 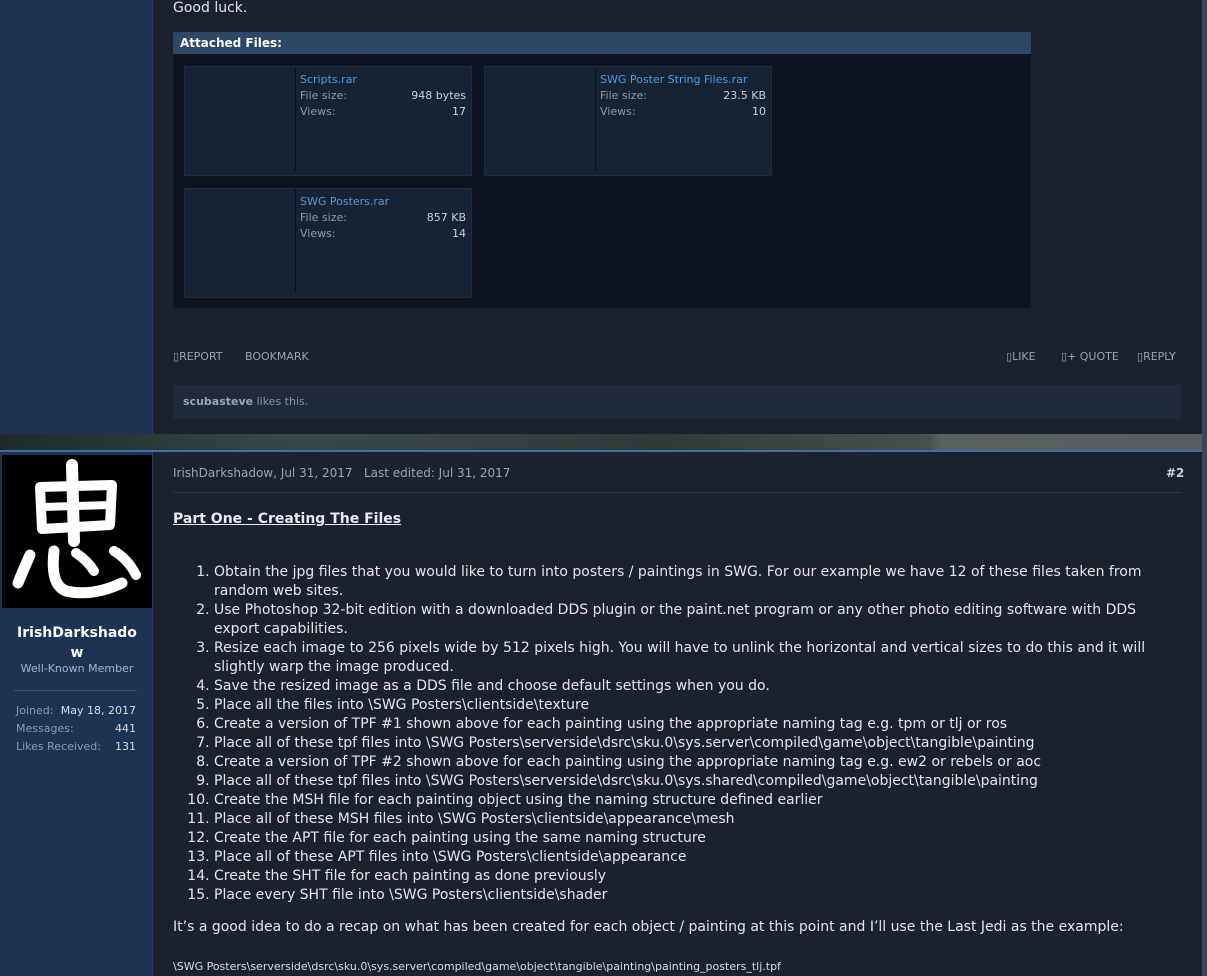 What do you see at coordinates (317, 473) in the screenshot?
I see `meta-date: Jul 31, 2017` at bounding box center [317, 473].